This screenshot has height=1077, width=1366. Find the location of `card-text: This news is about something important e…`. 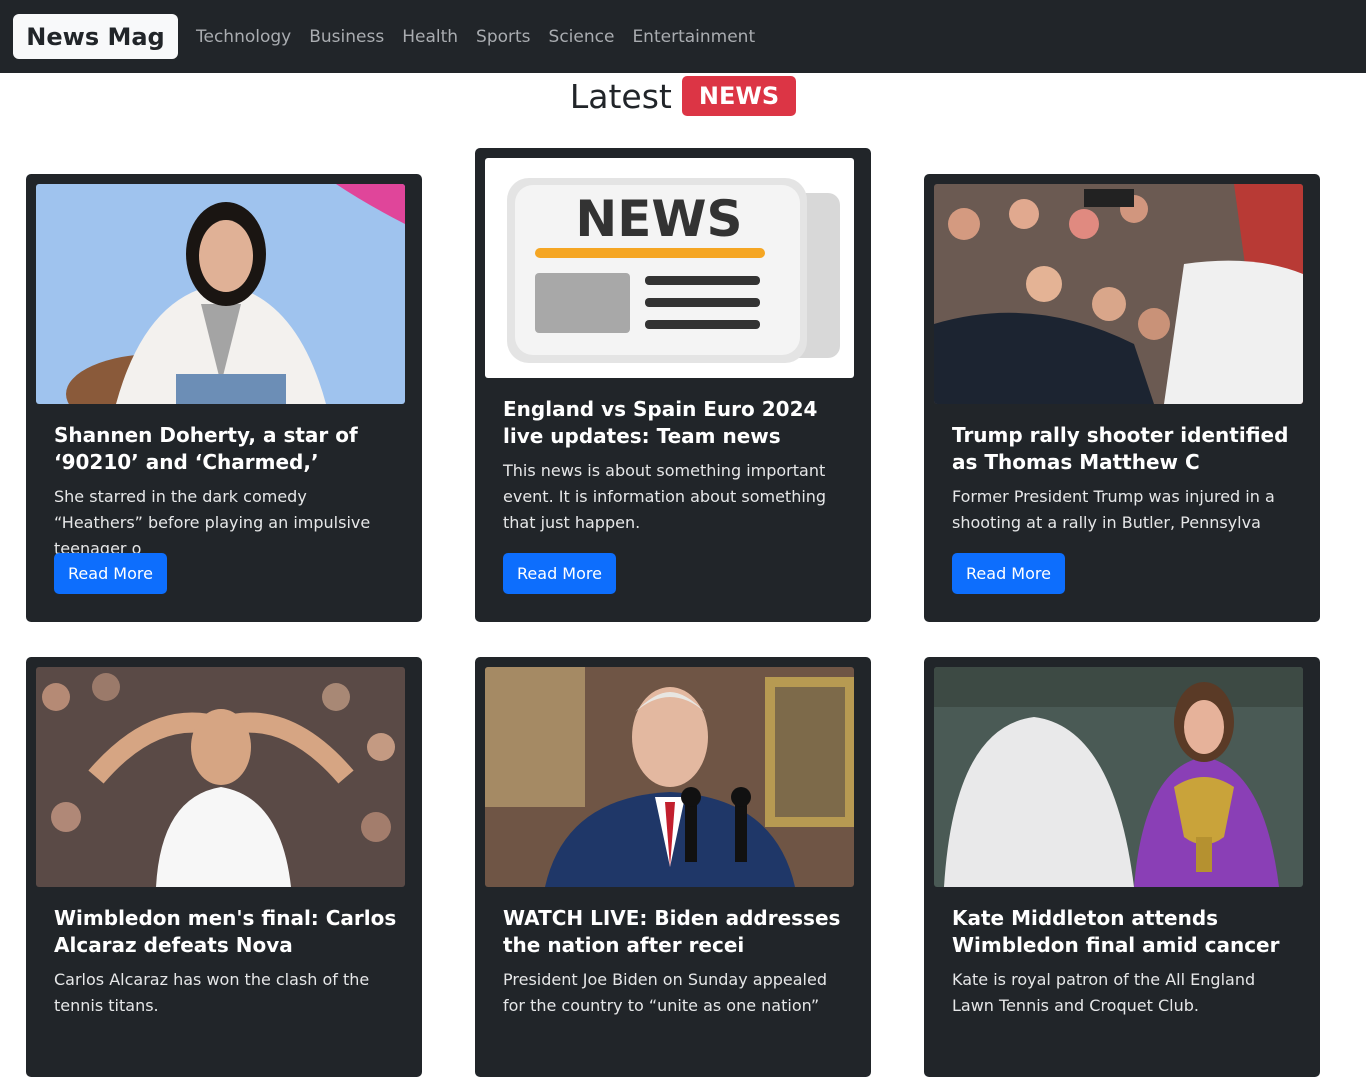

card-text: This news is about something important e… is located at coordinates (665, 496).